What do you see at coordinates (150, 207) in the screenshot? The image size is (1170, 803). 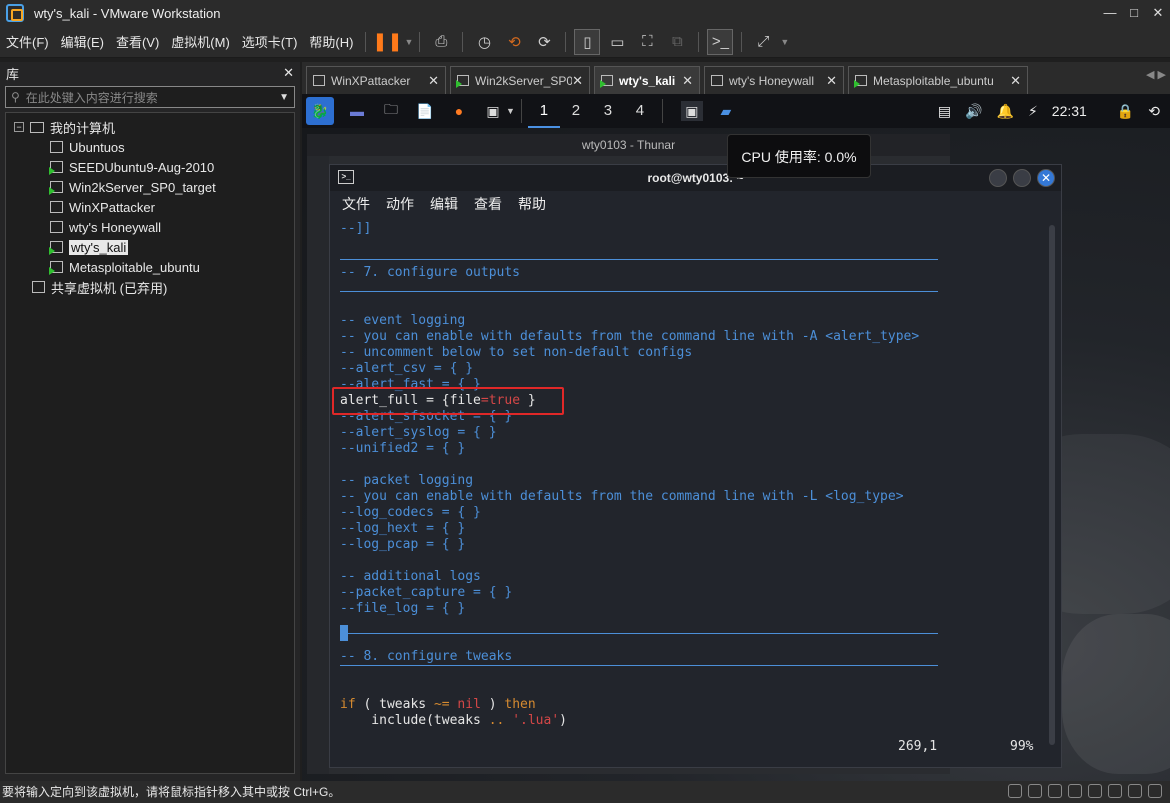 I see `tree-vm-item: WinXPattacker` at bounding box center [150, 207].